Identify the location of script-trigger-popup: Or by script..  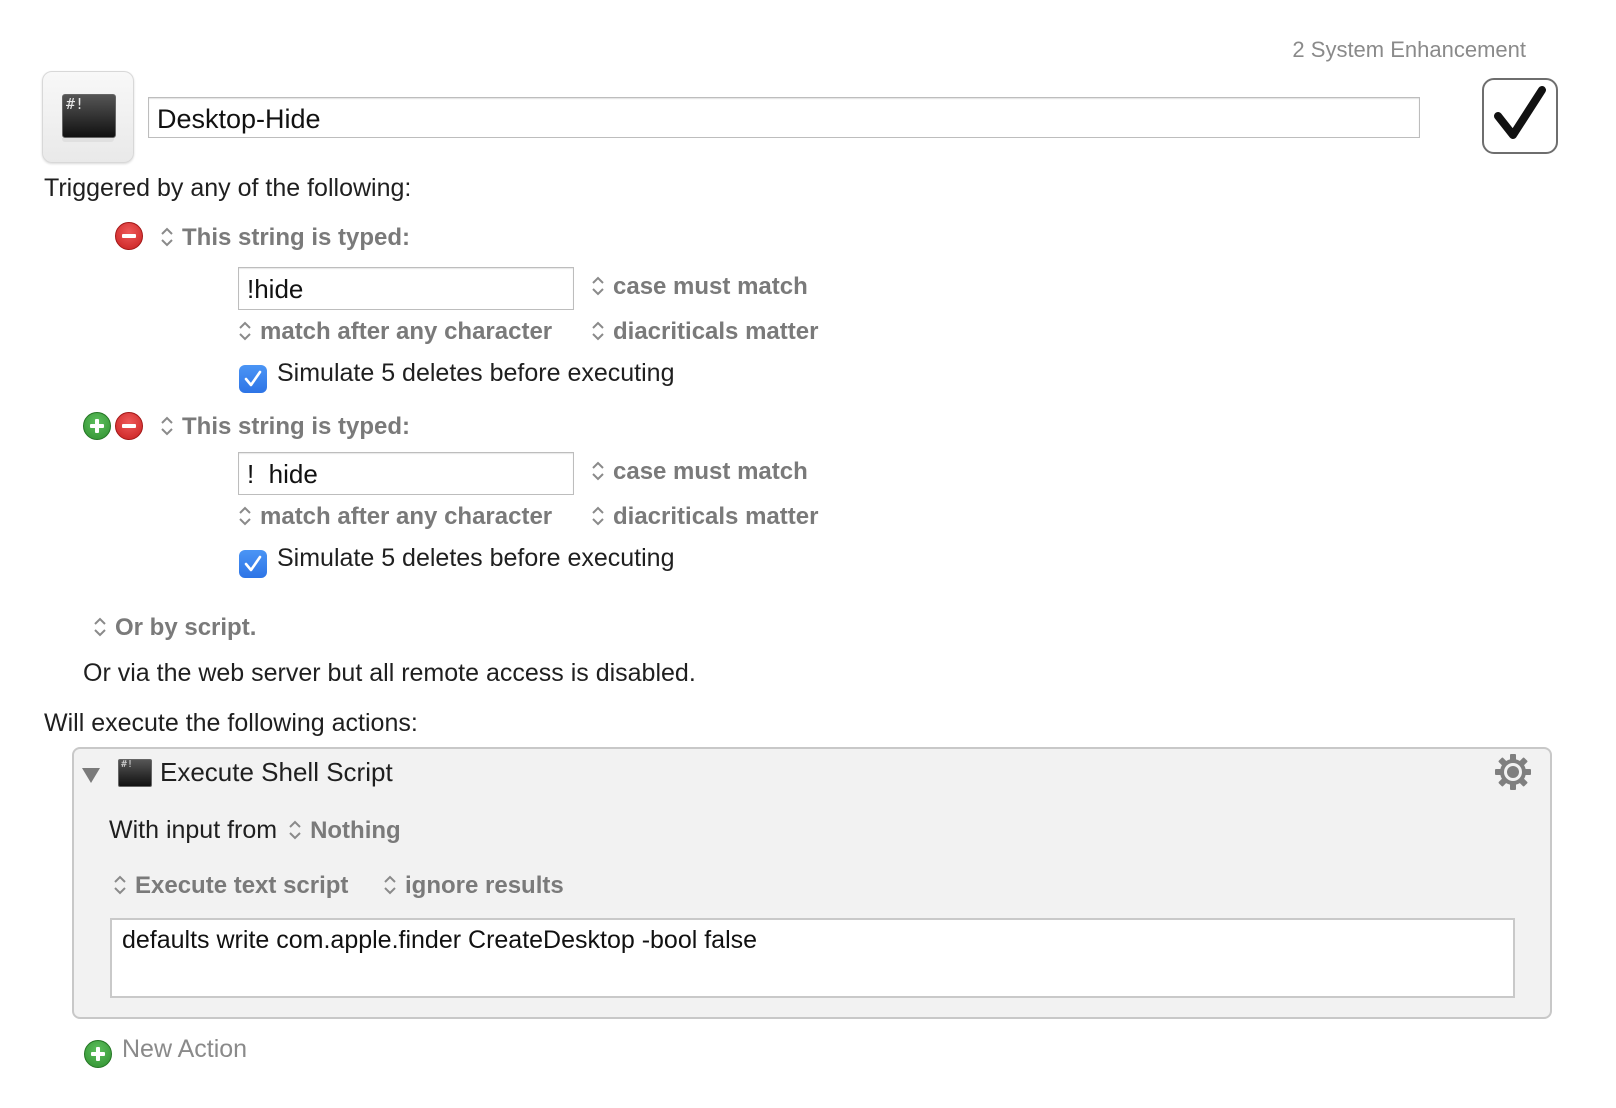
(174, 628).